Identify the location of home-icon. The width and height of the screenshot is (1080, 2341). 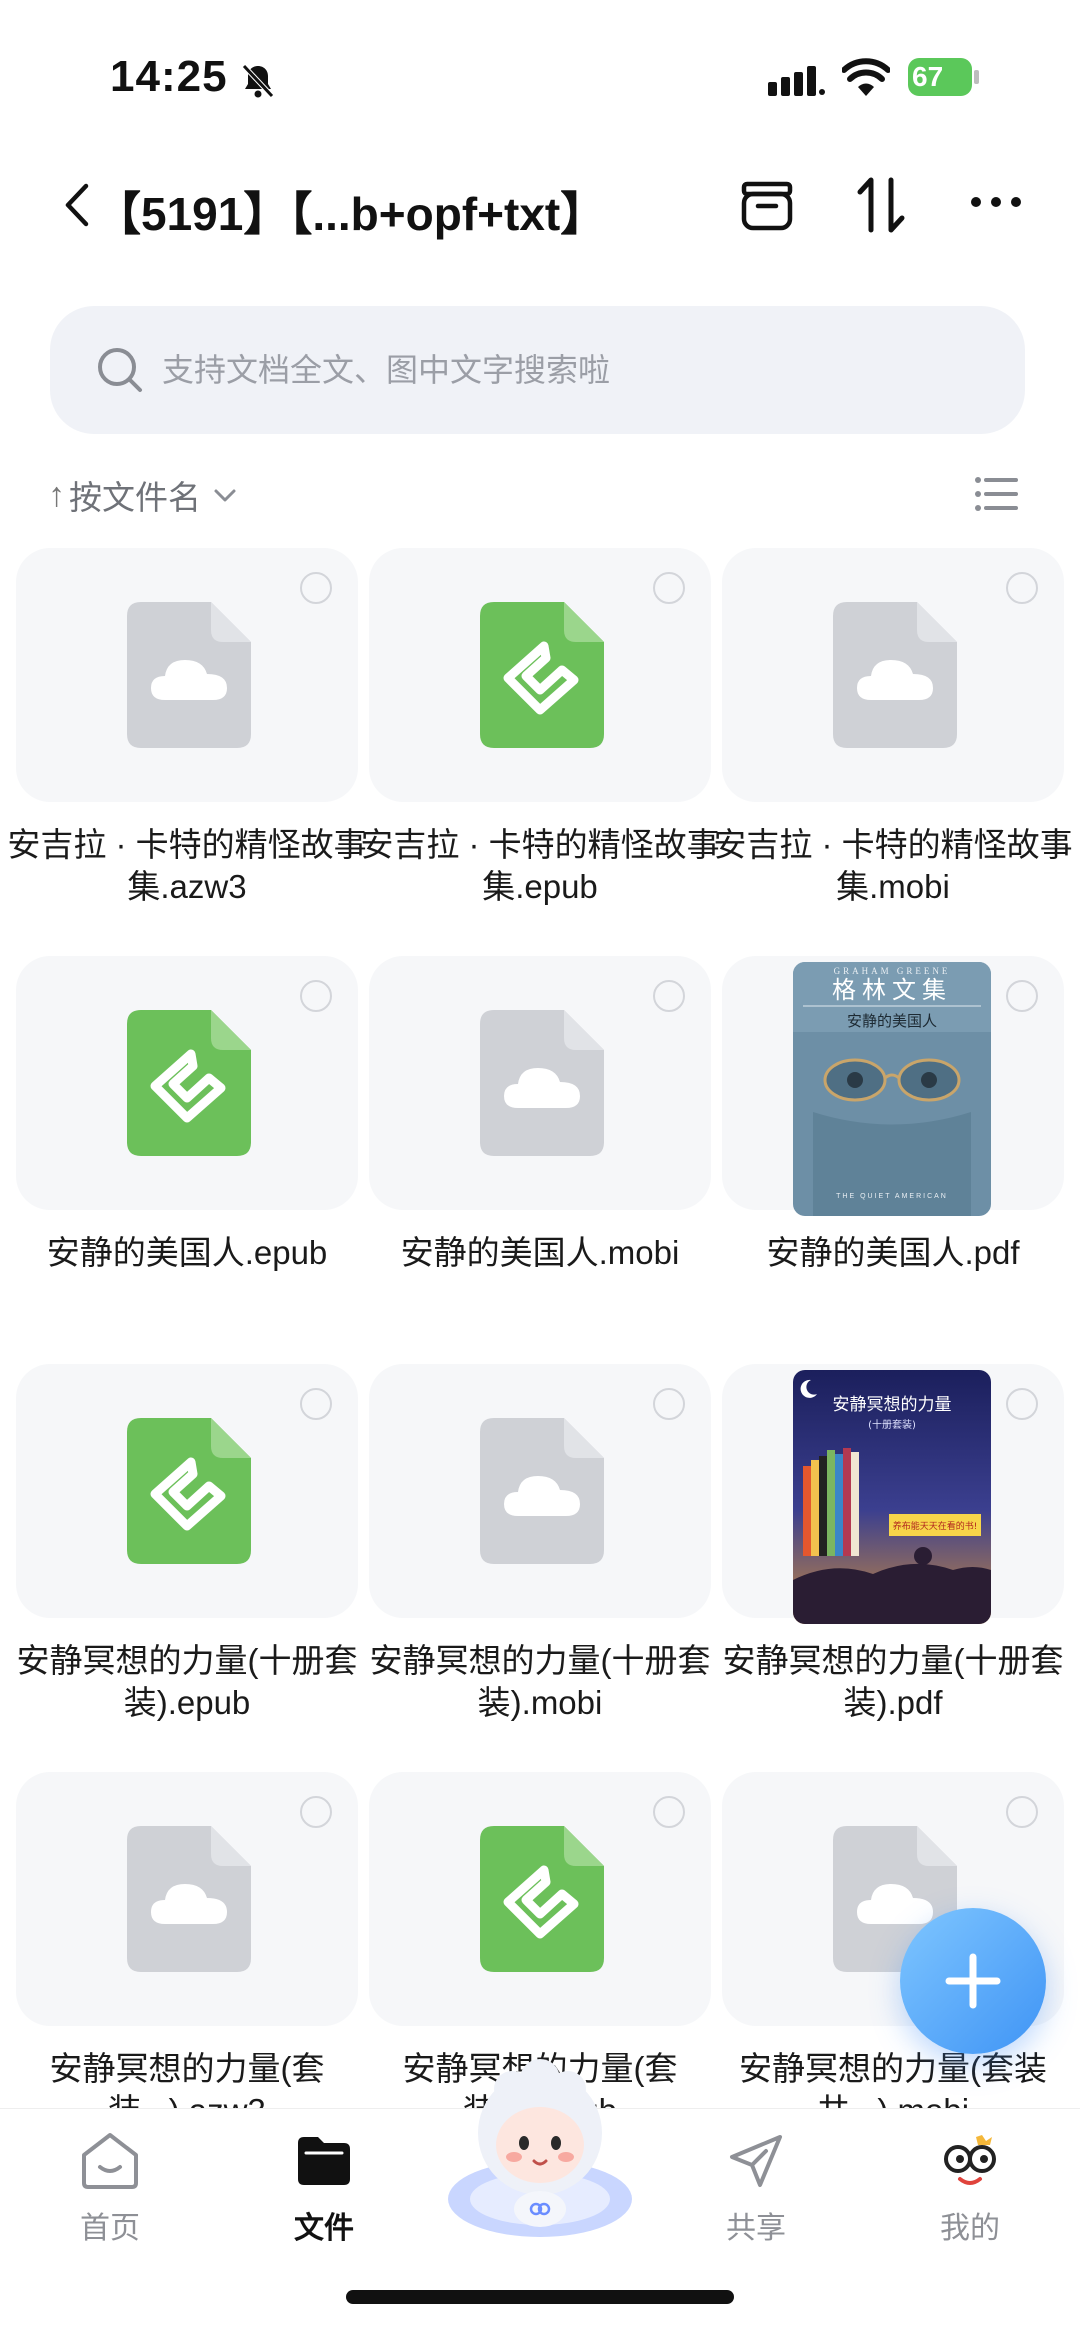
(110, 2161).